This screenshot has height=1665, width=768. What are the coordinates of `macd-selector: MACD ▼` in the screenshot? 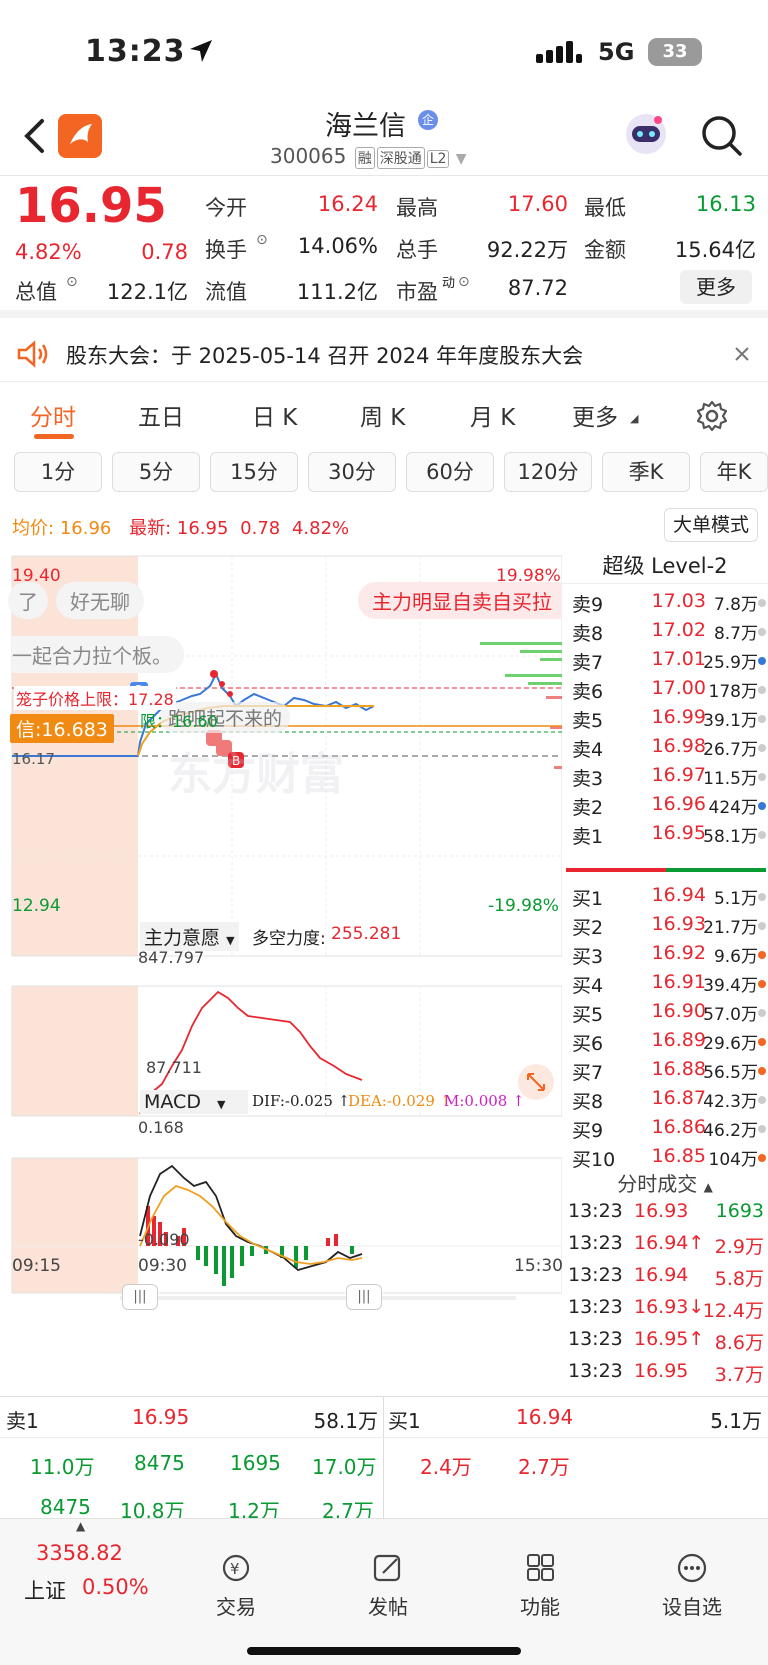 It's located at (194, 1102).